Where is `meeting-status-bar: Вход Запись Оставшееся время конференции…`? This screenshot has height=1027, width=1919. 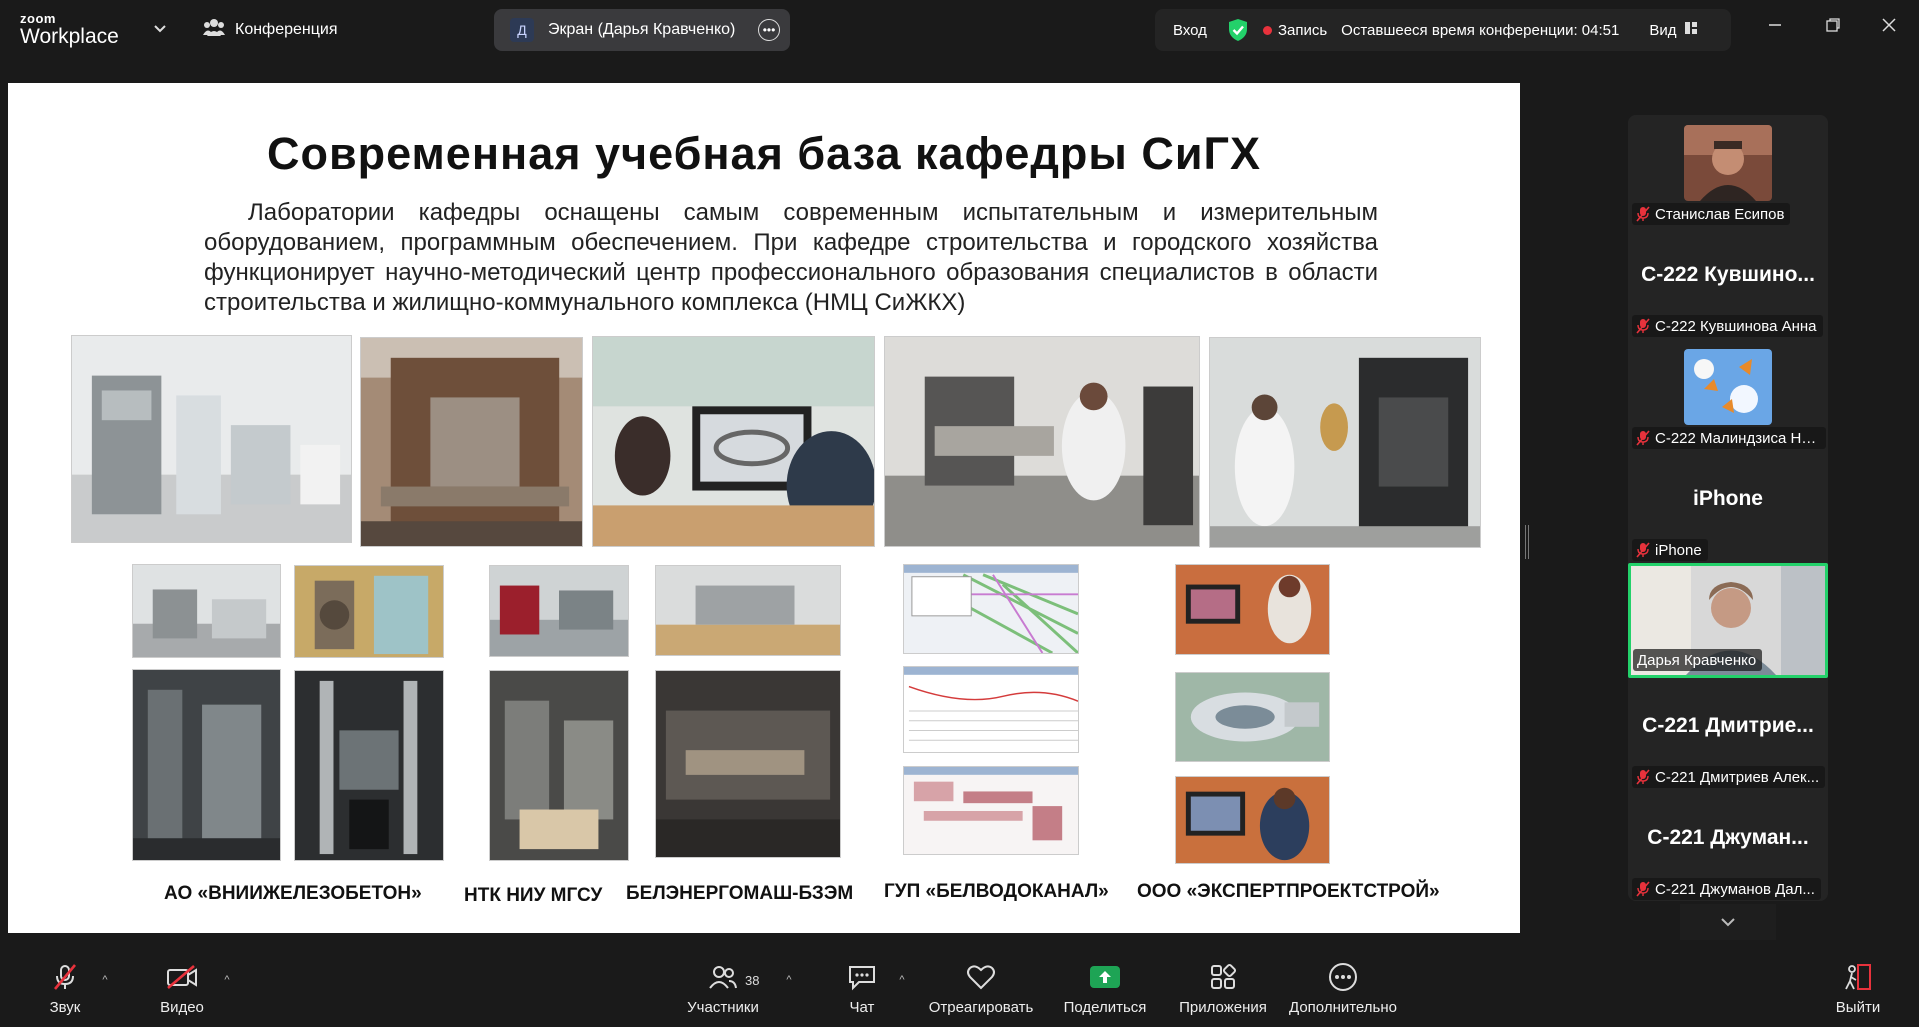 meeting-status-bar: Вход Запись Оставшееся время конференции… is located at coordinates (1443, 30).